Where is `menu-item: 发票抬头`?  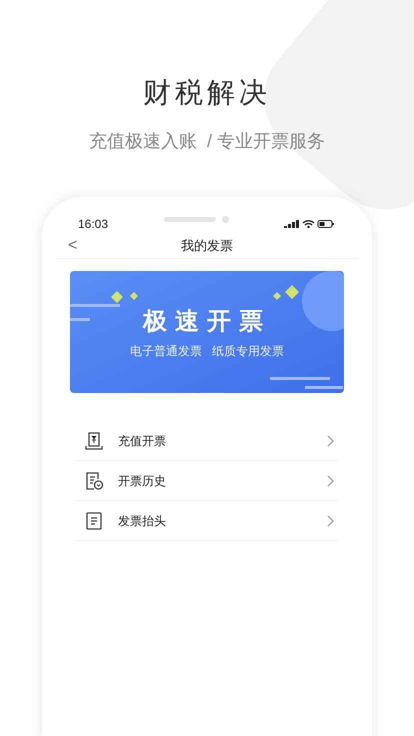
menu-item: 发票抬头 is located at coordinates (207, 521).